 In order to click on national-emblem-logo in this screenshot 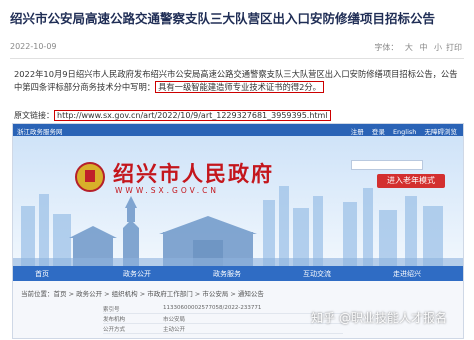, I will do `click(90, 177)`.